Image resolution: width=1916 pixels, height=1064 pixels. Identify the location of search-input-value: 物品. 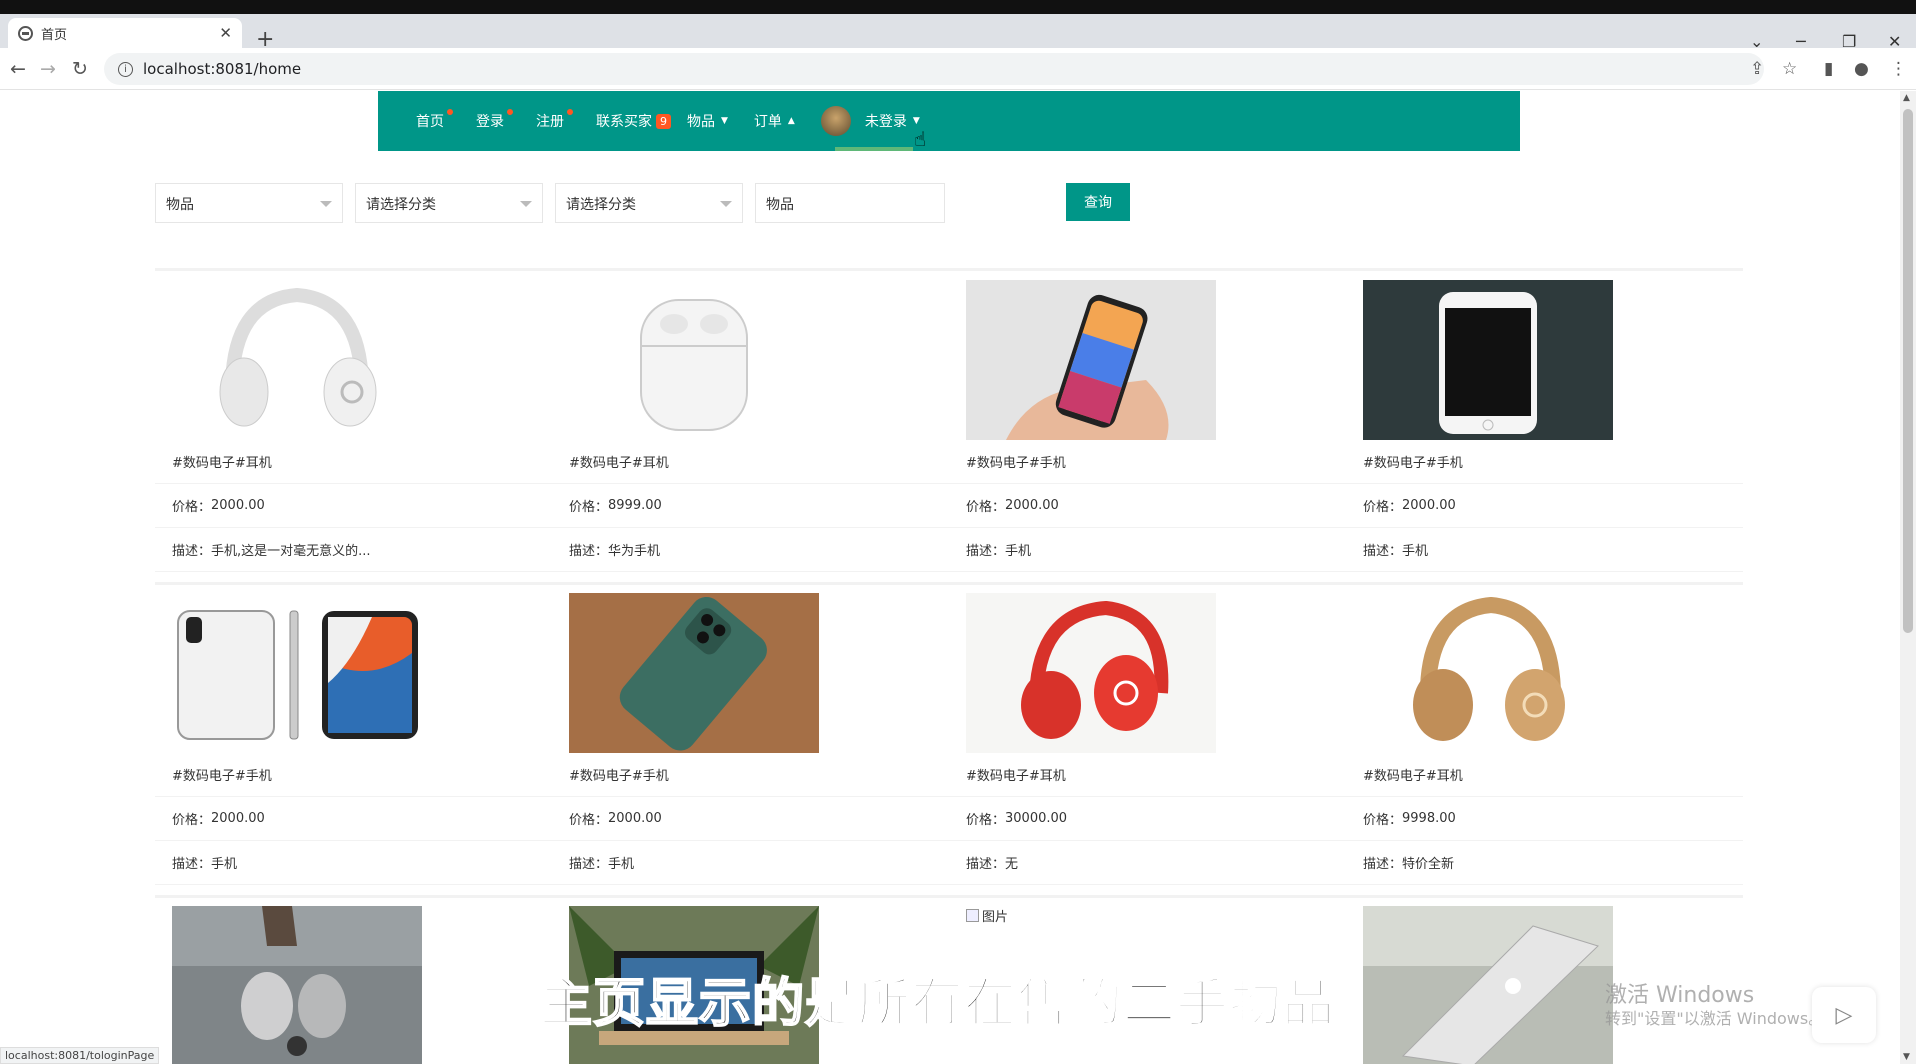
(780, 205).